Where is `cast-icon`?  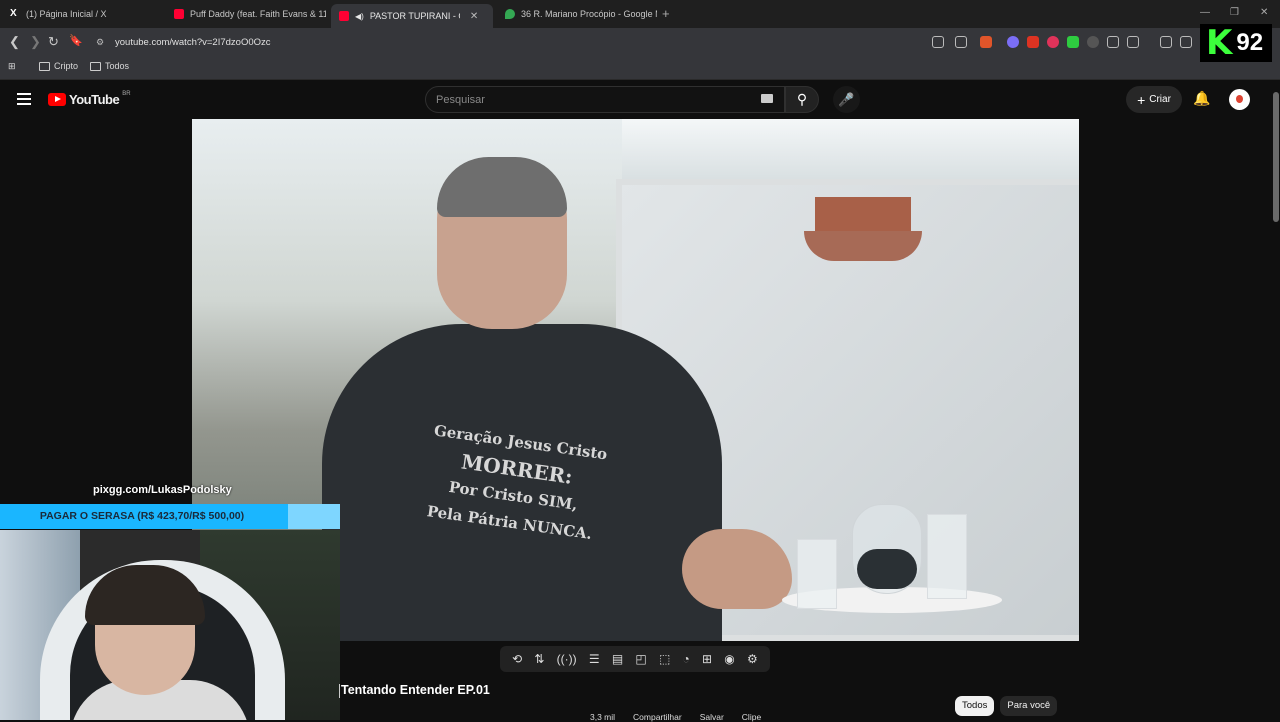 cast-icon is located at coordinates (938, 42).